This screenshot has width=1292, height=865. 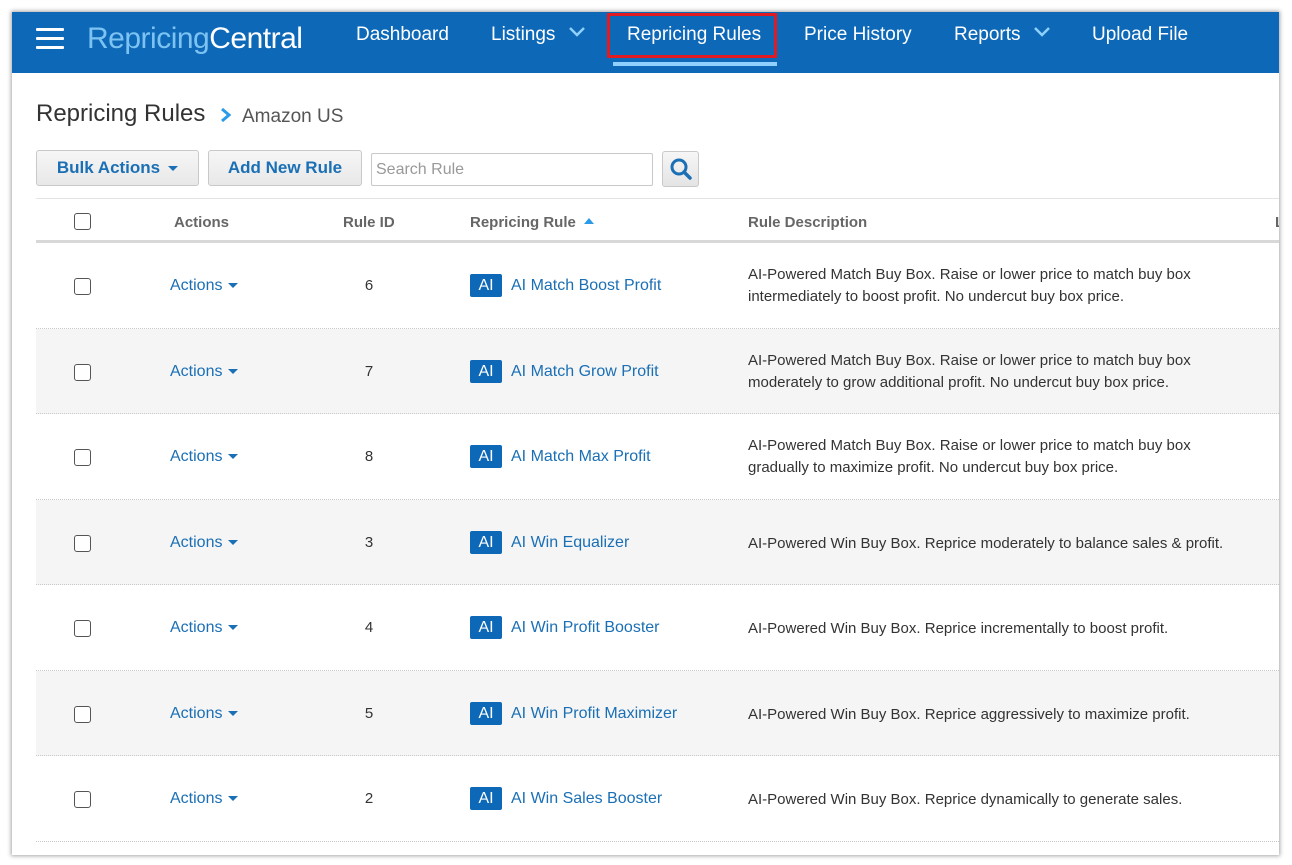 What do you see at coordinates (576, 32) in the screenshot?
I see `chevron-down-icon` at bounding box center [576, 32].